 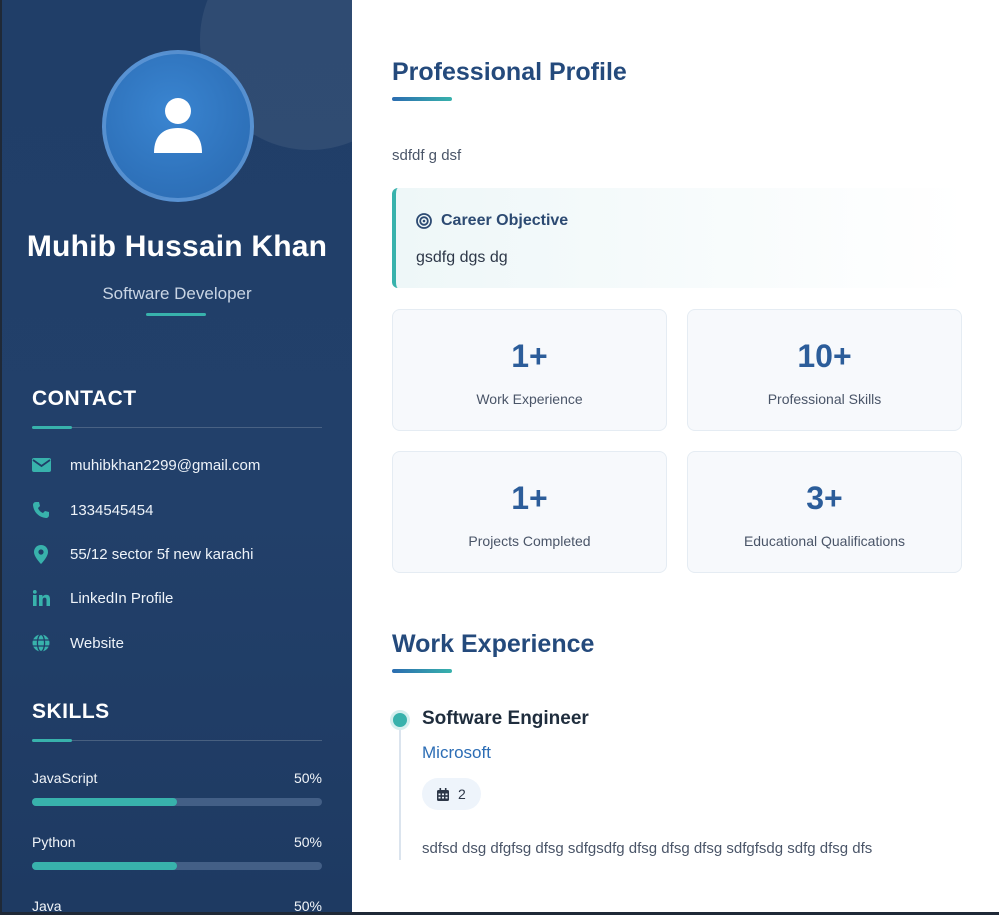 What do you see at coordinates (509, 72) in the screenshot?
I see `professional-profile-heading: Professional Profile` at bounding box center [509, 72].